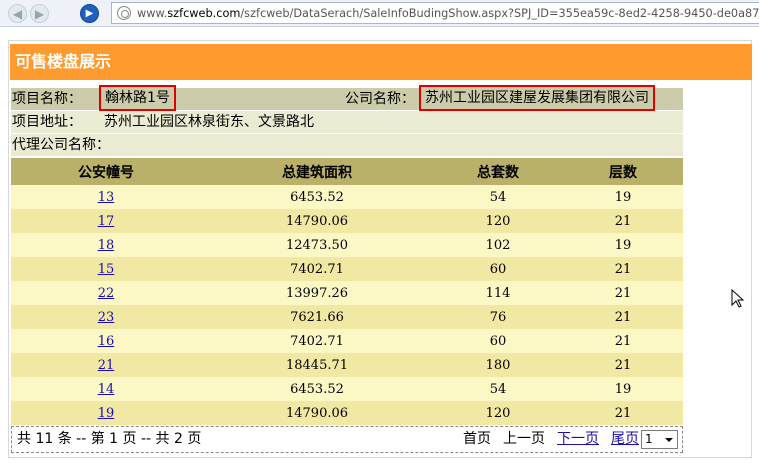 The image size is (759, 469). I want to click on area-cell: 18445.71, so click(317, 365).